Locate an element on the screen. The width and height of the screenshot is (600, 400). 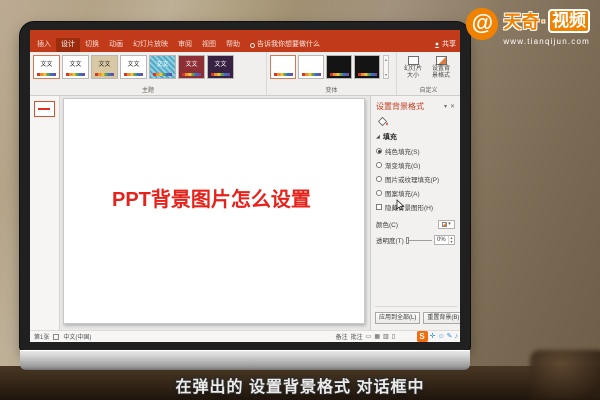
brand-name: 天奇 is located at coordinates (521, 22).